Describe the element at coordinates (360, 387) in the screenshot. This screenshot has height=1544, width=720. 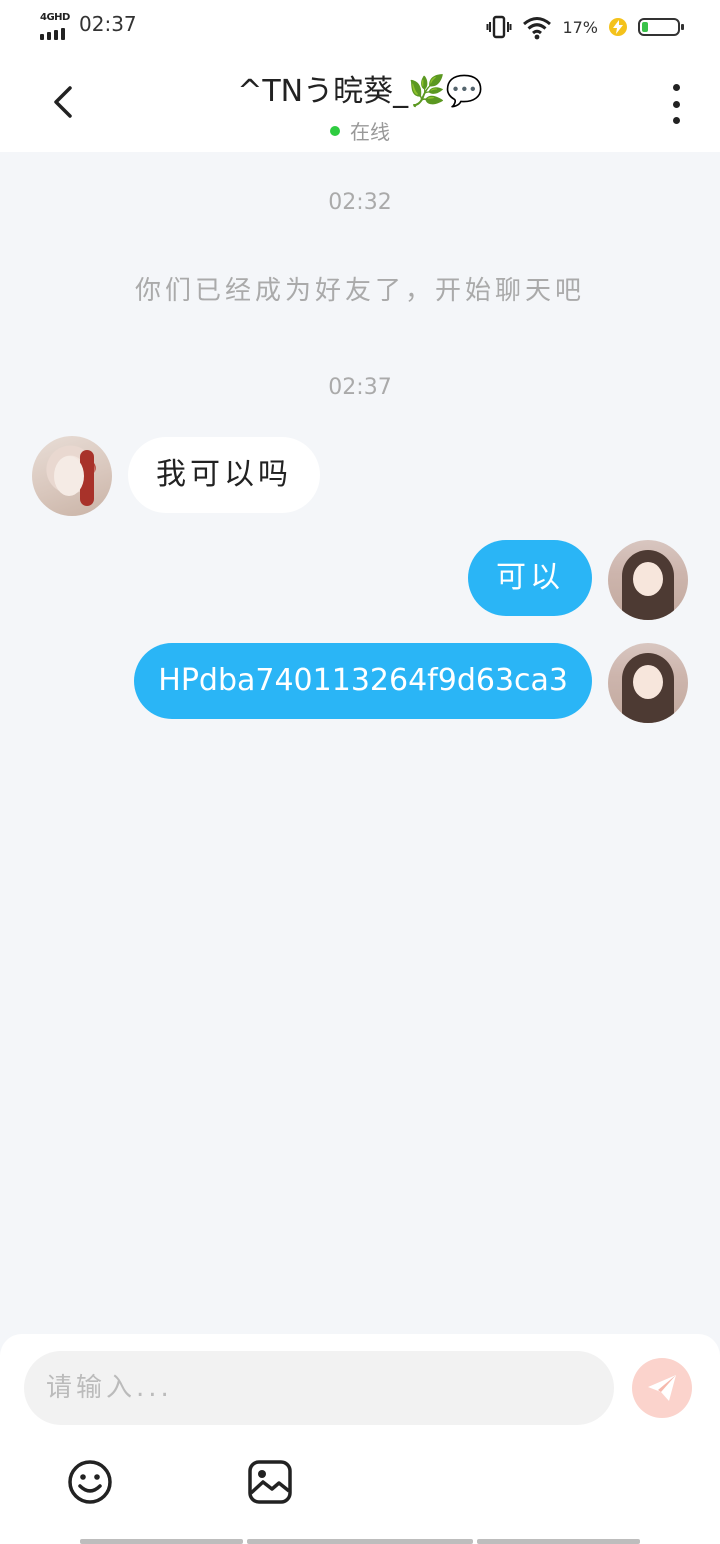
I see `timestamp: 02:37` at that location.